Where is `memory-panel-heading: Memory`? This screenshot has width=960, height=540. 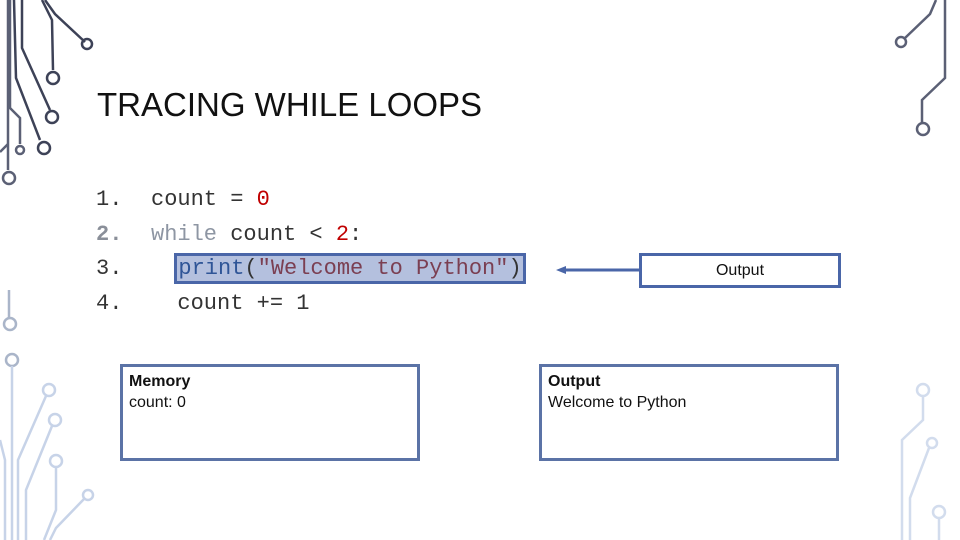 memory-panel-heading: Memory is located at coordinates (160, 381).